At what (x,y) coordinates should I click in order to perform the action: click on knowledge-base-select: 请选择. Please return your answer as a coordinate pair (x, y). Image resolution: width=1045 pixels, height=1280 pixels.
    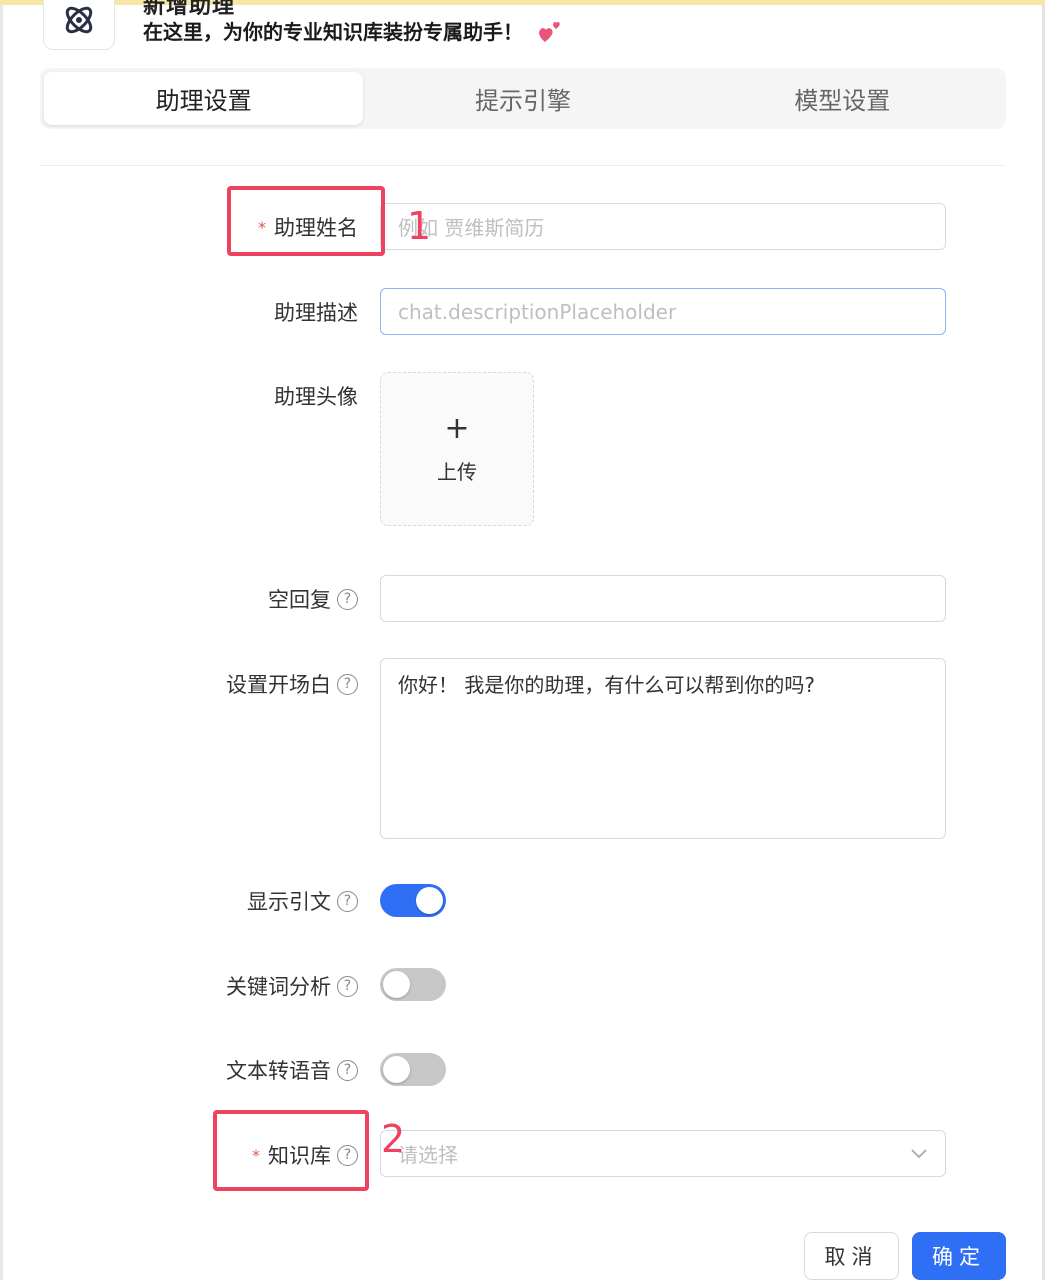
    Looking at the image, I should click on (663, 1153).